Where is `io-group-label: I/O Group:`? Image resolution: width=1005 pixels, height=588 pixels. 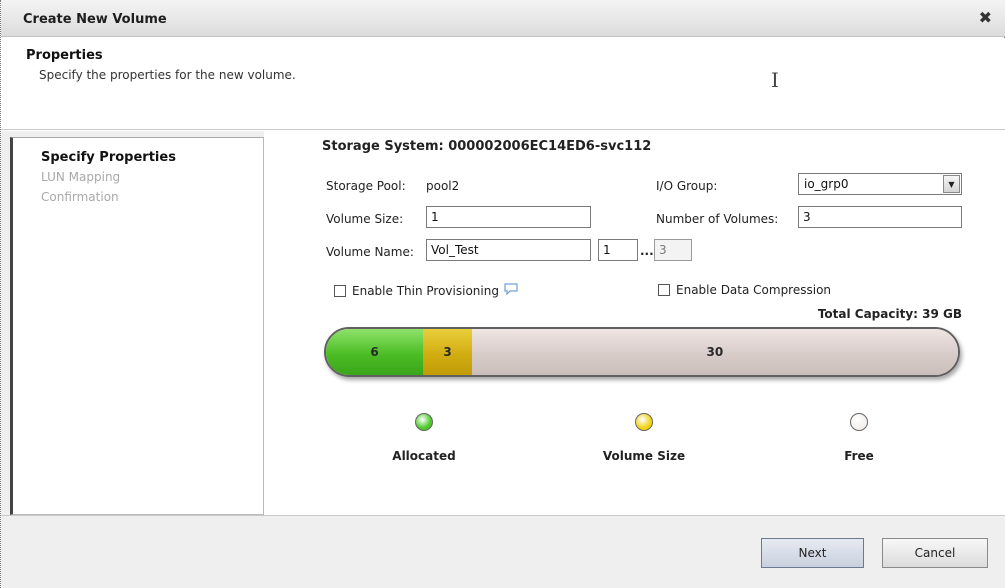
io-group-label: I/O Group: is located at coordinates (687, 186).